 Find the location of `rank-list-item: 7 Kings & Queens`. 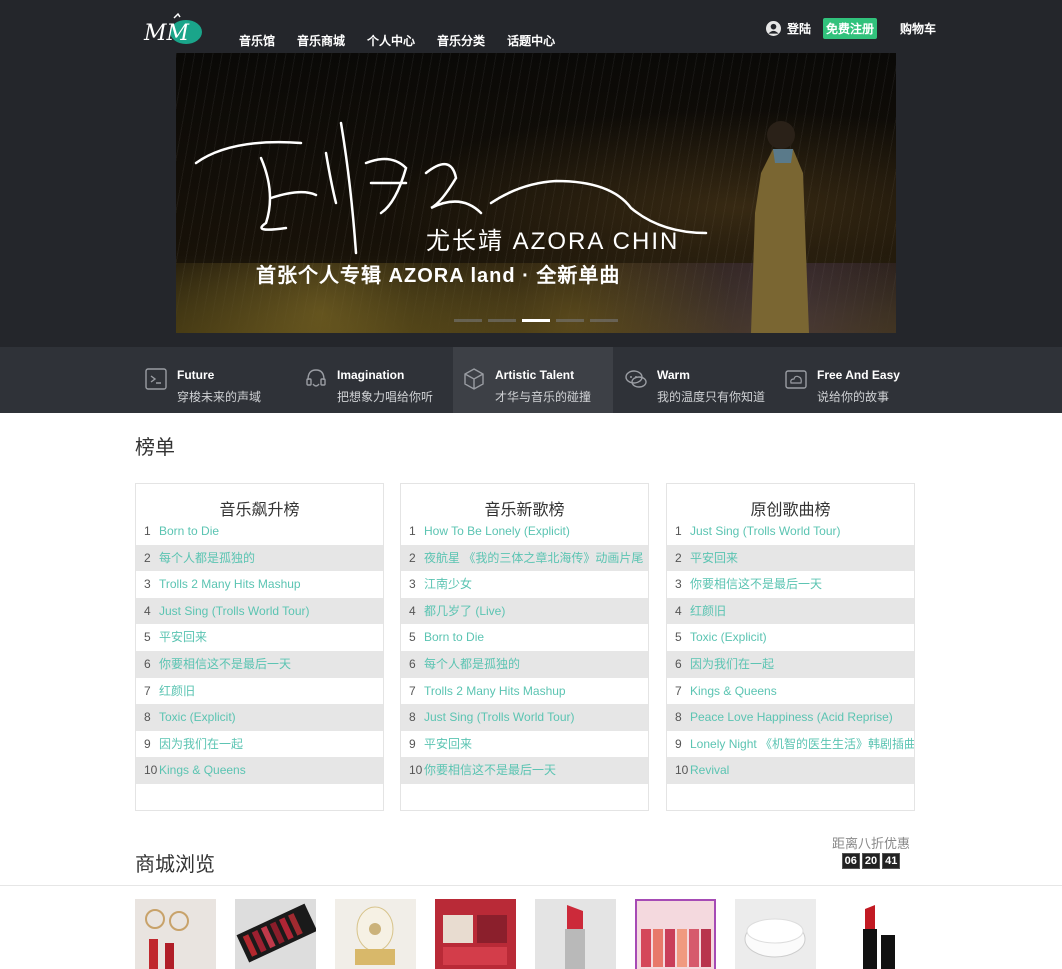

rank-list-item: 7 Kings & Queens is located at coordinates (790, 691).